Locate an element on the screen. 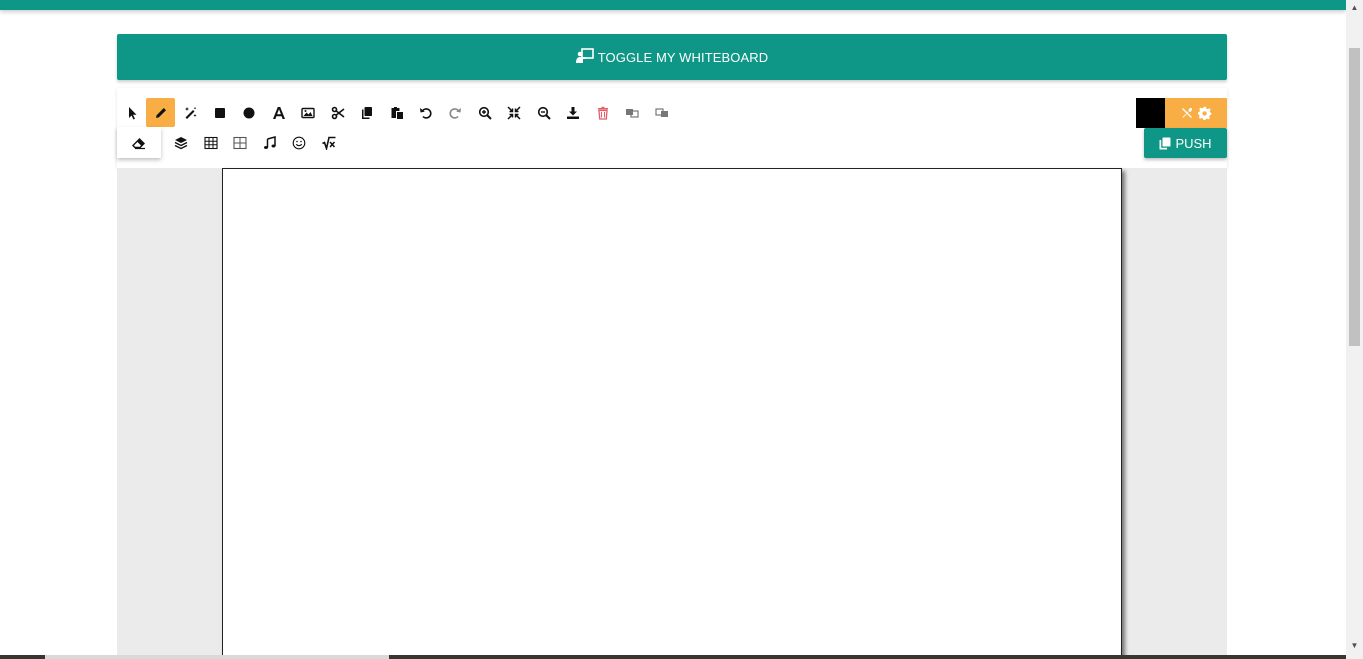  top-navbar is located at coordinates (673, 5).